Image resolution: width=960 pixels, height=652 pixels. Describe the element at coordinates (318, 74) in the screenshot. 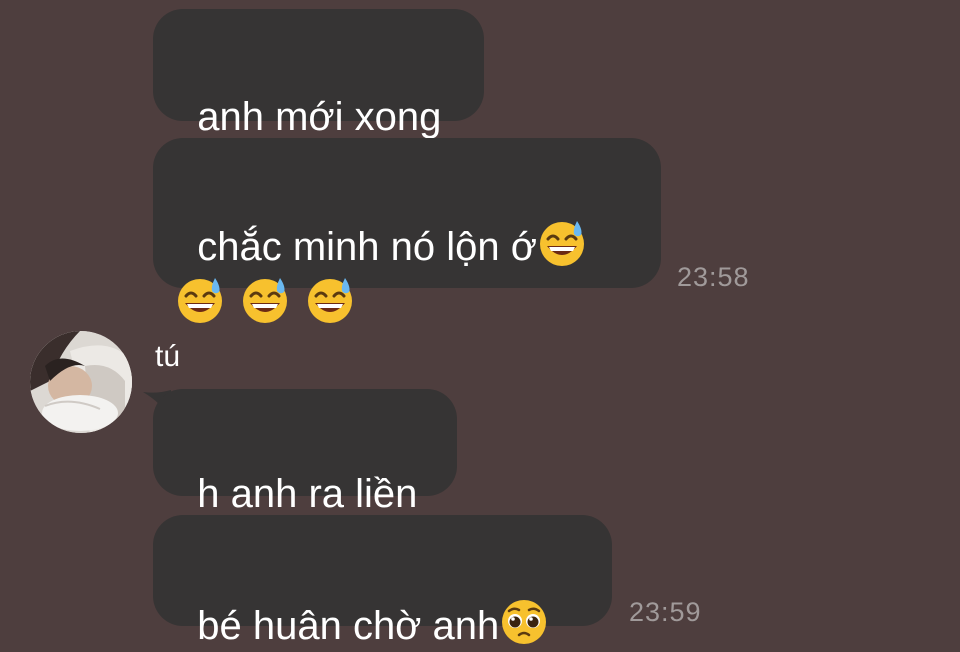

I see `message-bubble: anh mới xong` at that location.